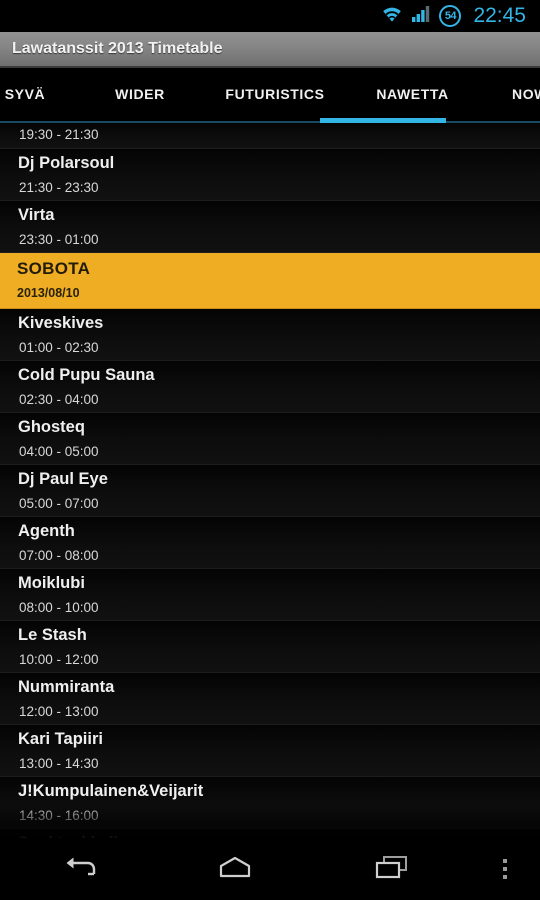 Image resolution: width=540 pixels, height=900 pixels. Describe the element at coordinates (117, 48) in the screenshot. I see `page-title: Lawatanssit 2013 Timetable` at that location.